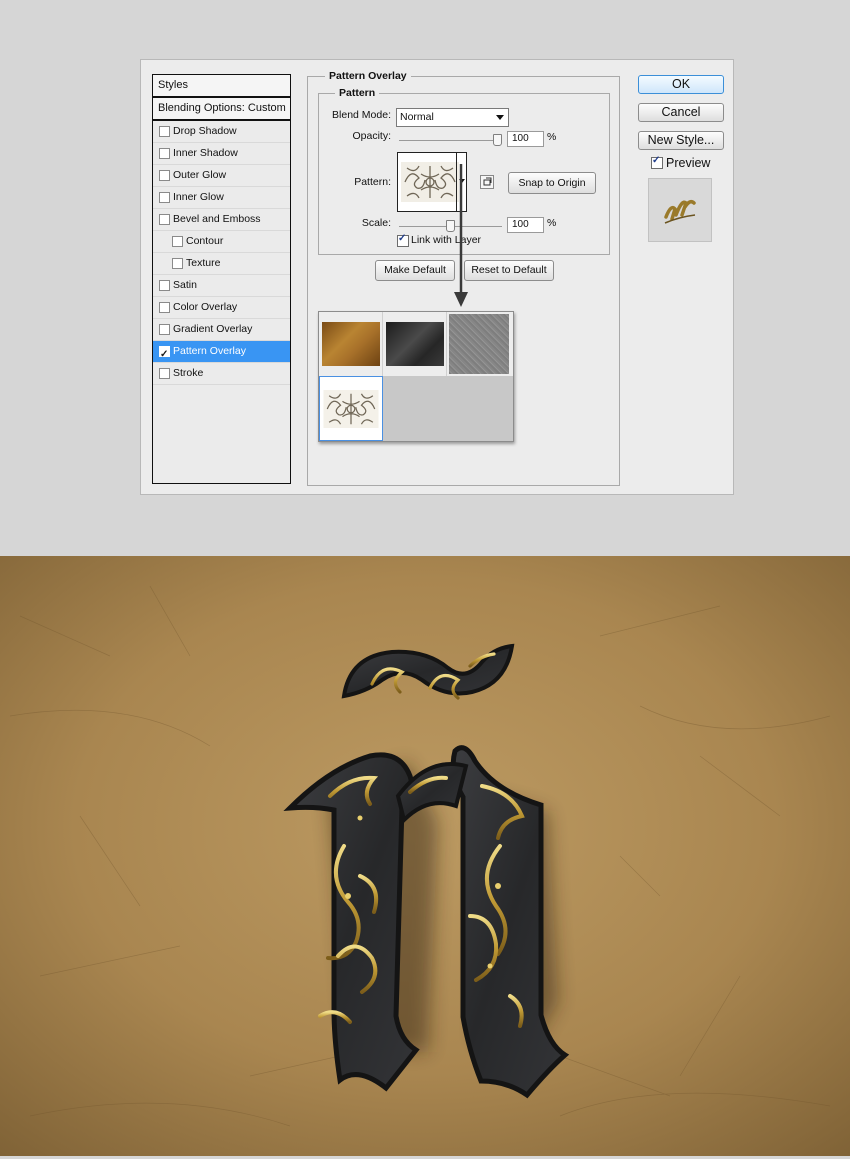 The width and height of the screenshot is (850, 1159). What do you see at coordinates (688, 163) in the screenshot?
I see `preview-label: Preview` at bounding box center [688, 163].